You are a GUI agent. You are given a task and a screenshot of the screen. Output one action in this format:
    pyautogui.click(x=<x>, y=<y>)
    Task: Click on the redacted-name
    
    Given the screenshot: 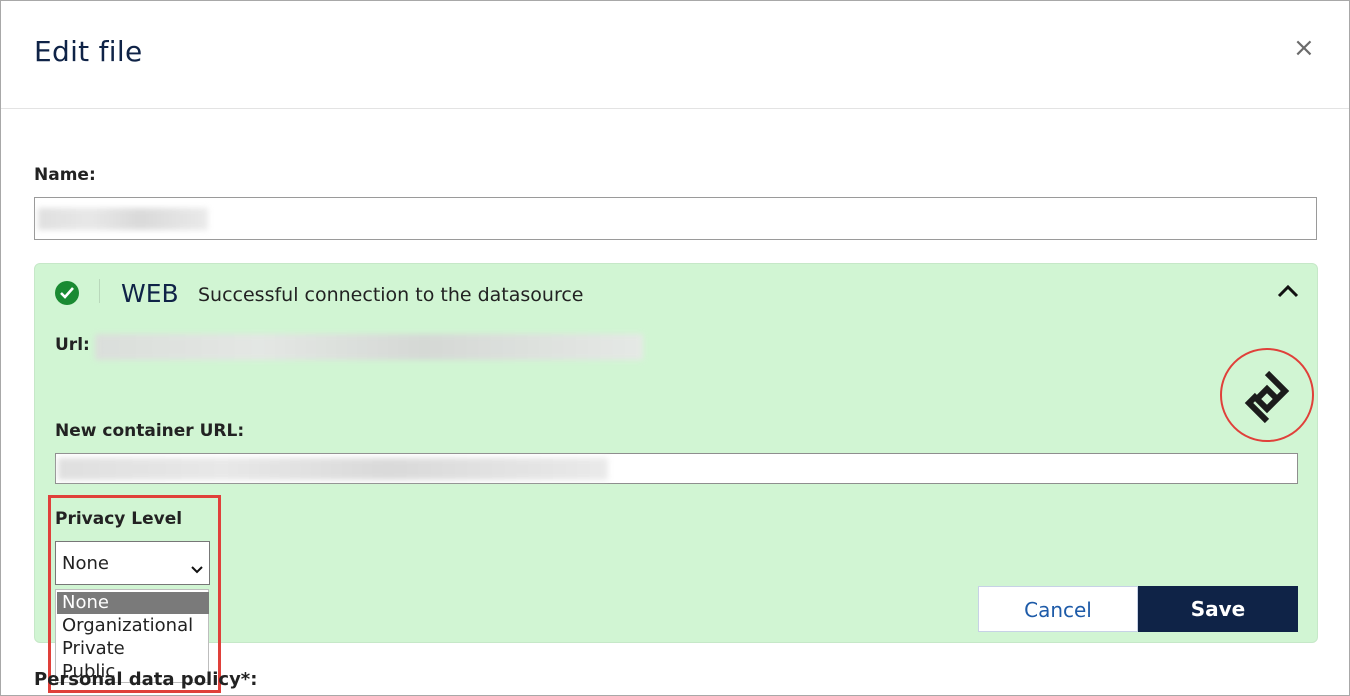 What is the action you would take?
    pyautogui.click(x=123, y=219)
    